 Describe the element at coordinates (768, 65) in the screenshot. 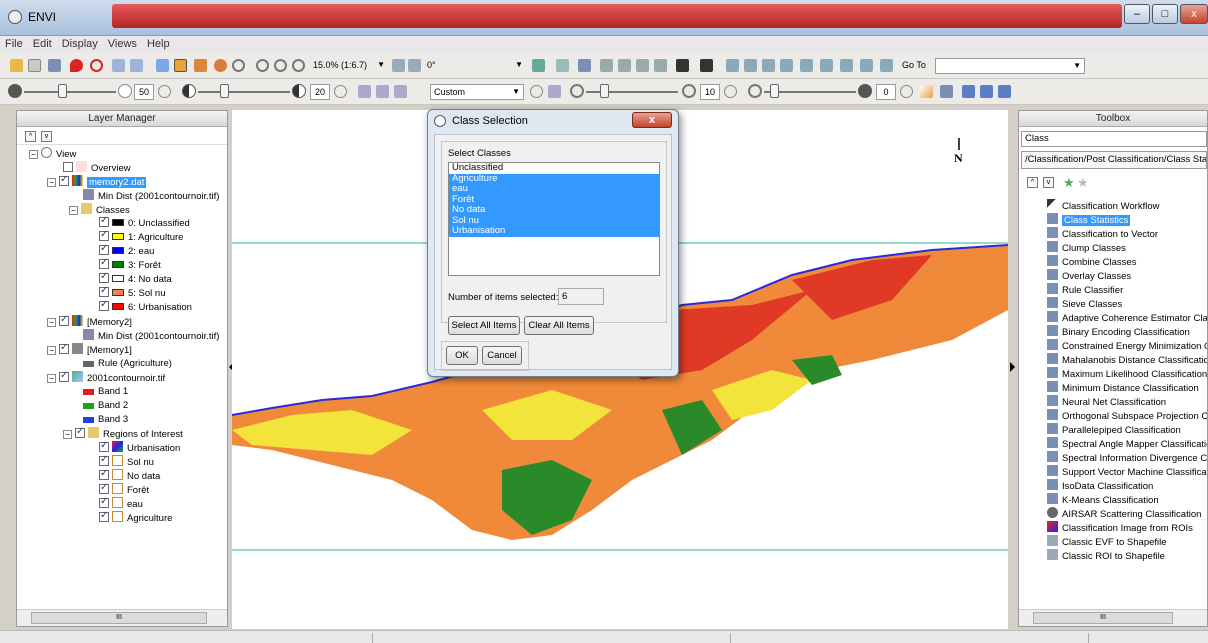

I see `blend-icon` at that location.